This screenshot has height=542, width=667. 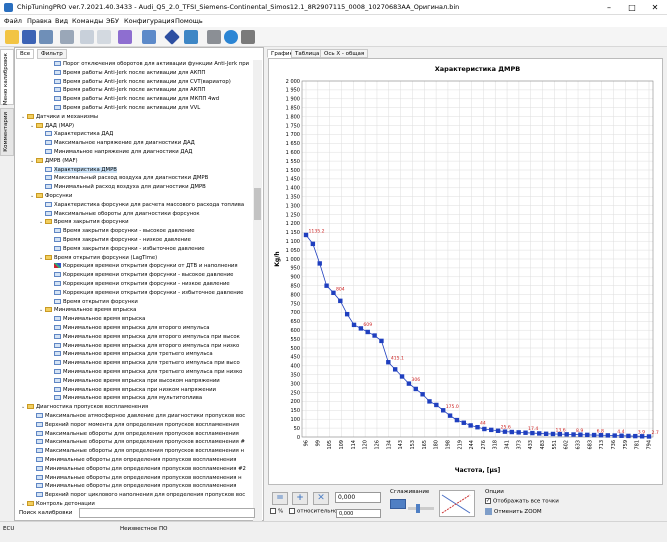 What do you see at coordinates (358, 513) in the screenshot?
I see `relative-input: 0,000` at bounding box center [358, 513].